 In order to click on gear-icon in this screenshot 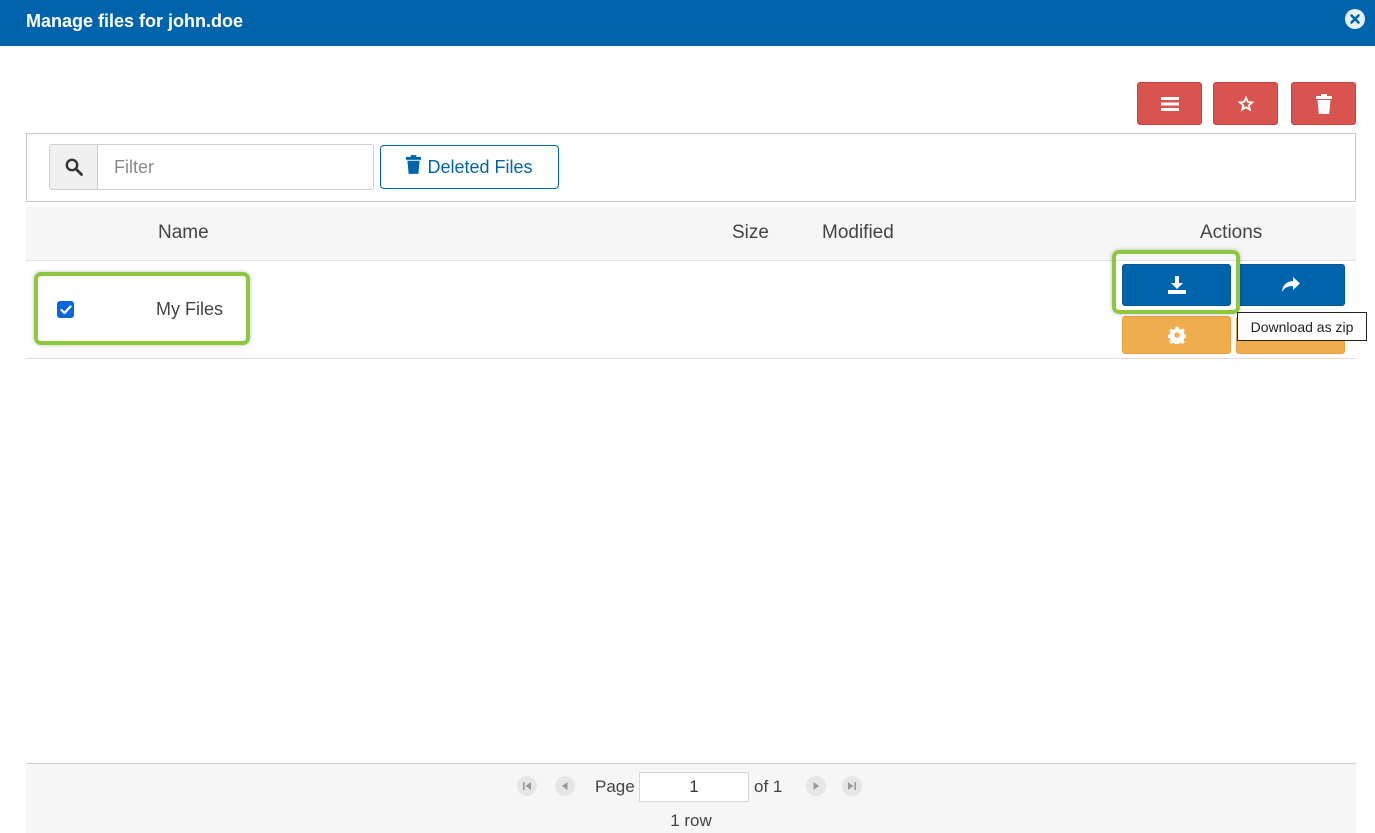, I will do `click(1176, 335)`.